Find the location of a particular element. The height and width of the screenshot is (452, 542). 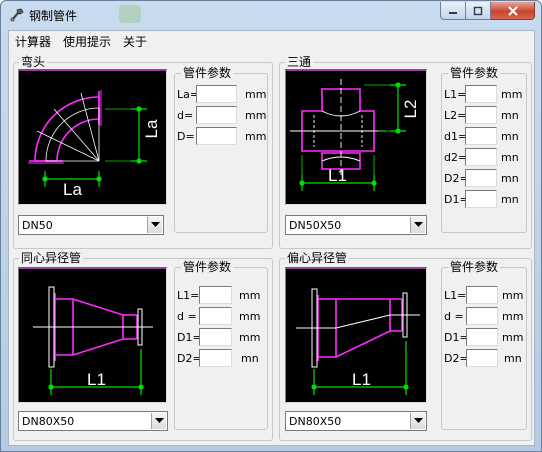

elbow-diagram: La La is located at coordinates (92, 137).